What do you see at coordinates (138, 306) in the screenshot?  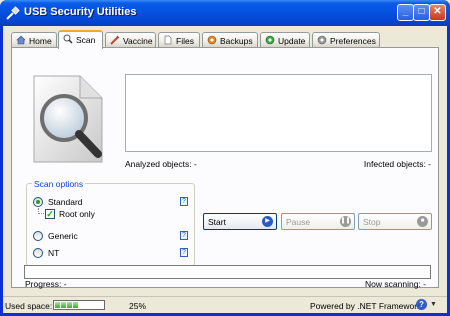 I see `used-space-value: 25%` at bounding box center [138, 306].